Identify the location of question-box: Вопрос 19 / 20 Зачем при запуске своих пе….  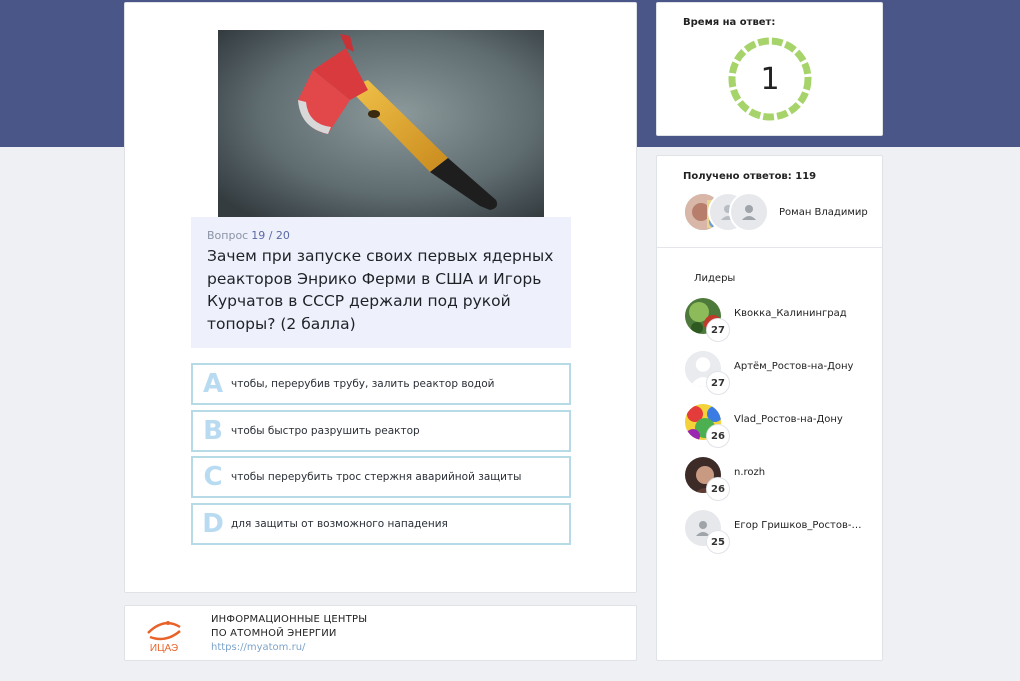
(381, 282).